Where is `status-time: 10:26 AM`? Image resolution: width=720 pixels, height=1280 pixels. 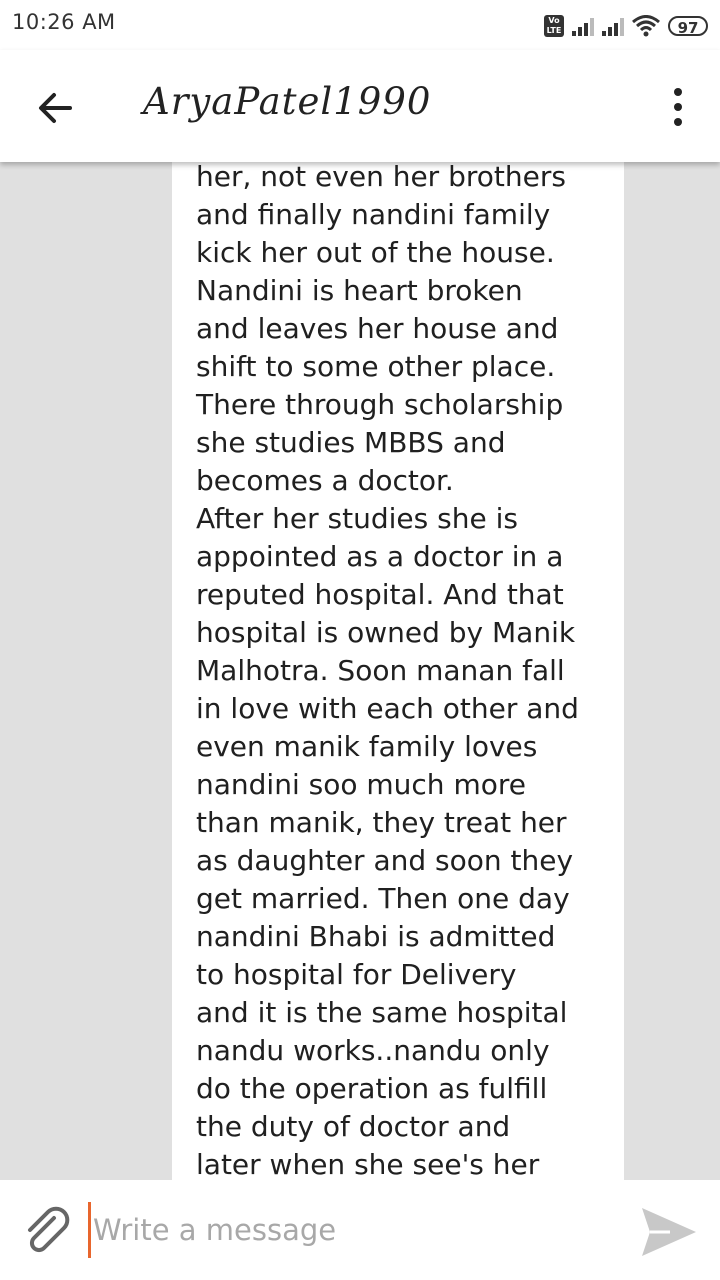 status-time: 10:26 AM is located at coordinates (64, 22).